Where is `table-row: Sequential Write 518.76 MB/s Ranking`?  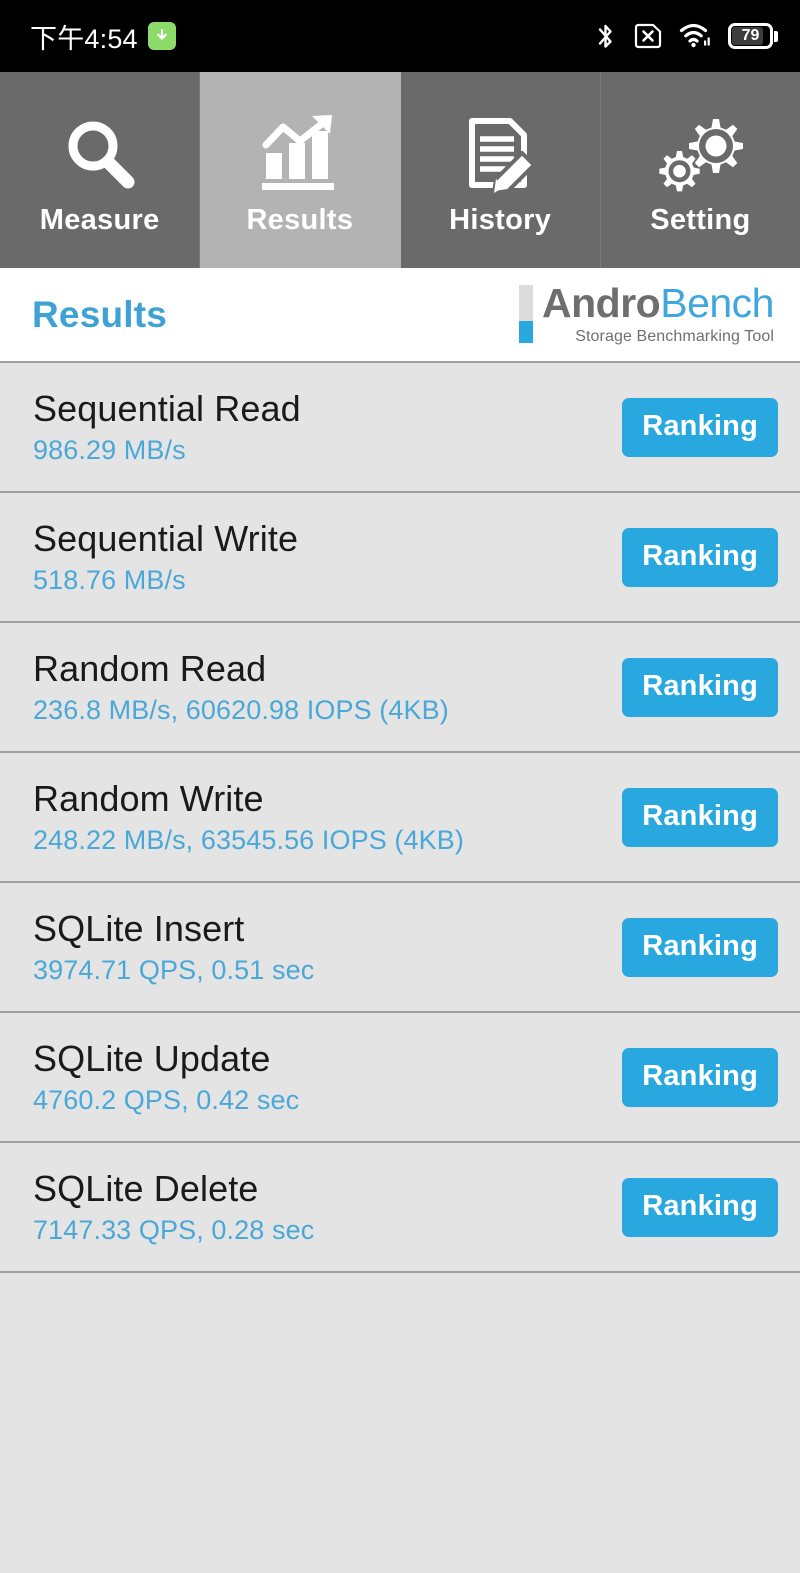
table-row: Sequential Write 518.76 MB/s Ranking is located at coordinates (400, 558).